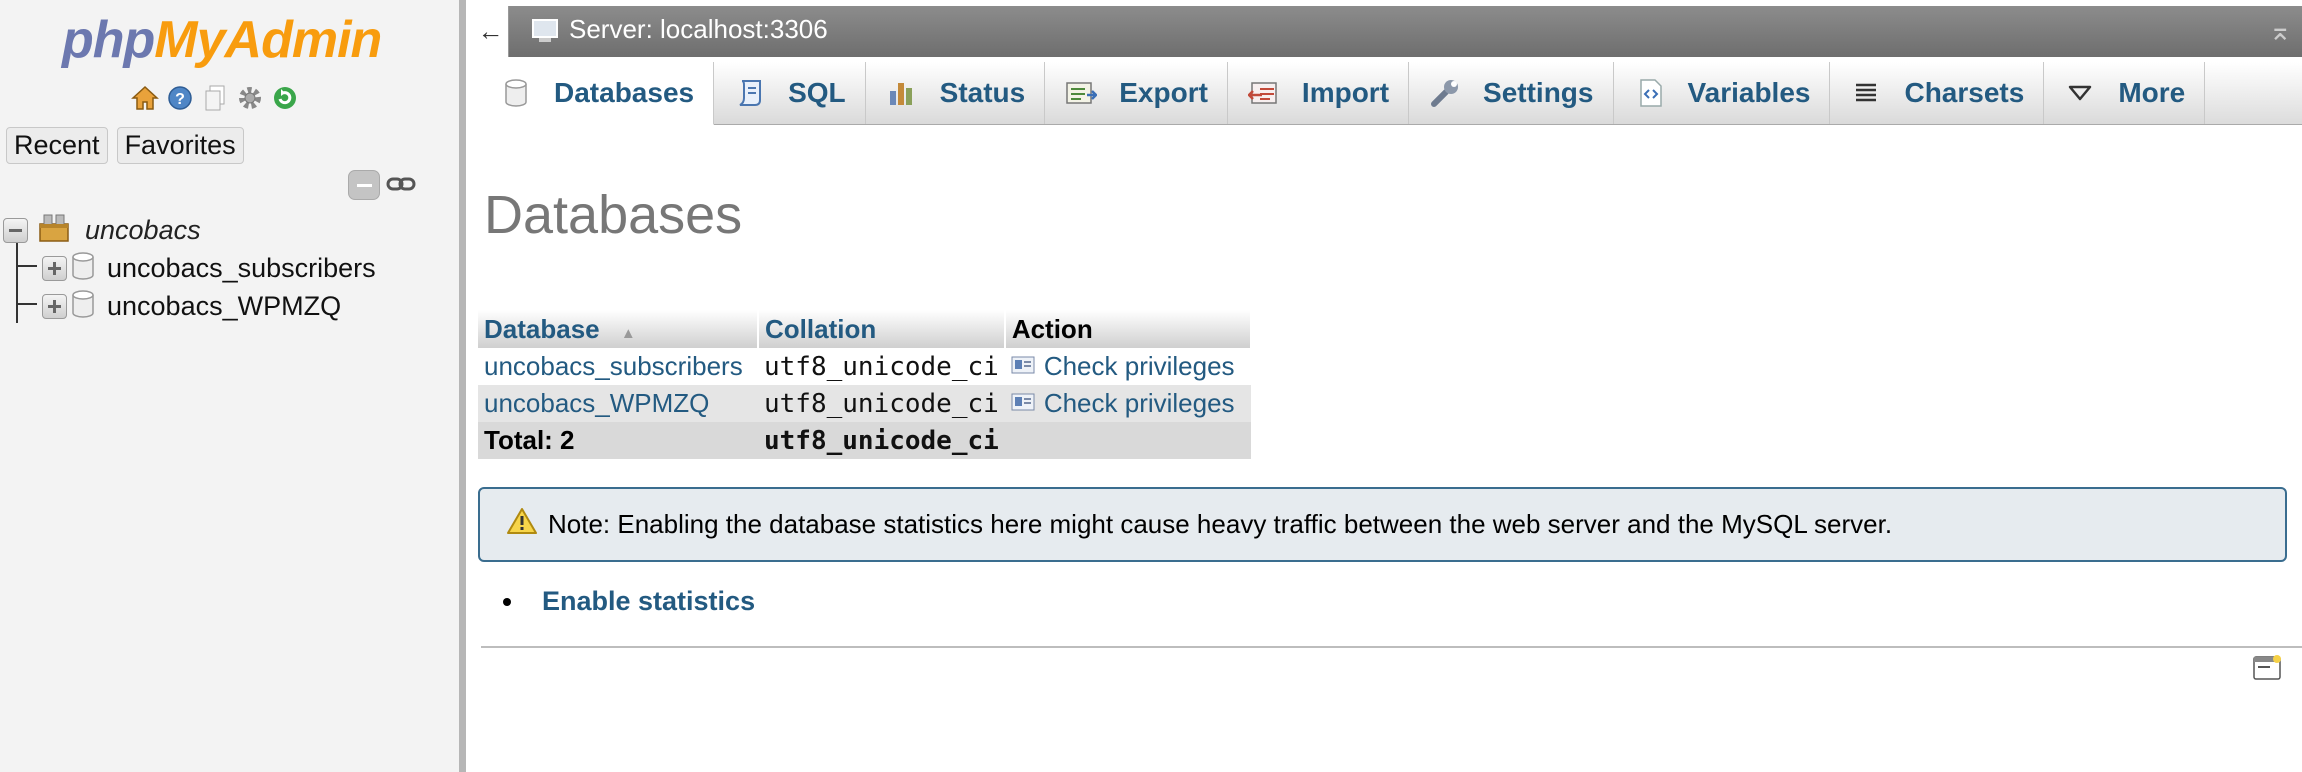 This screenshot has width=2302, height=772. I want to click on sort-ascending-icon: ▲, so click(628, 333).